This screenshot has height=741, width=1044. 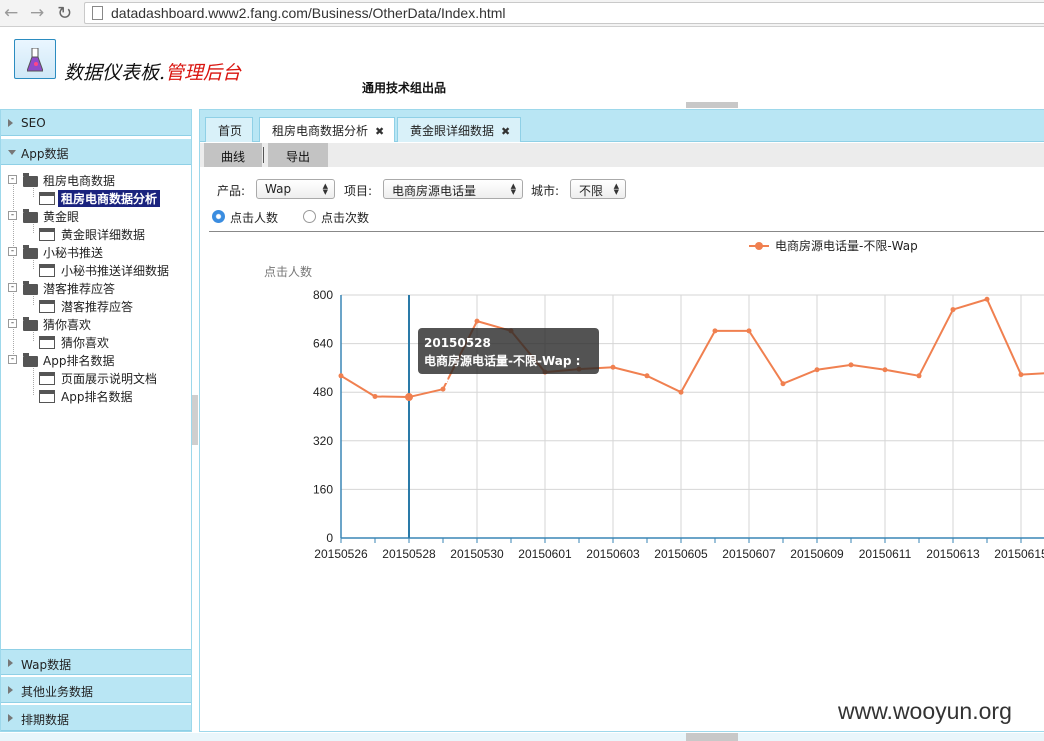 I want to click on tree-folder-assistant-push: - 小秘书推送, so click(x=96, y=252).